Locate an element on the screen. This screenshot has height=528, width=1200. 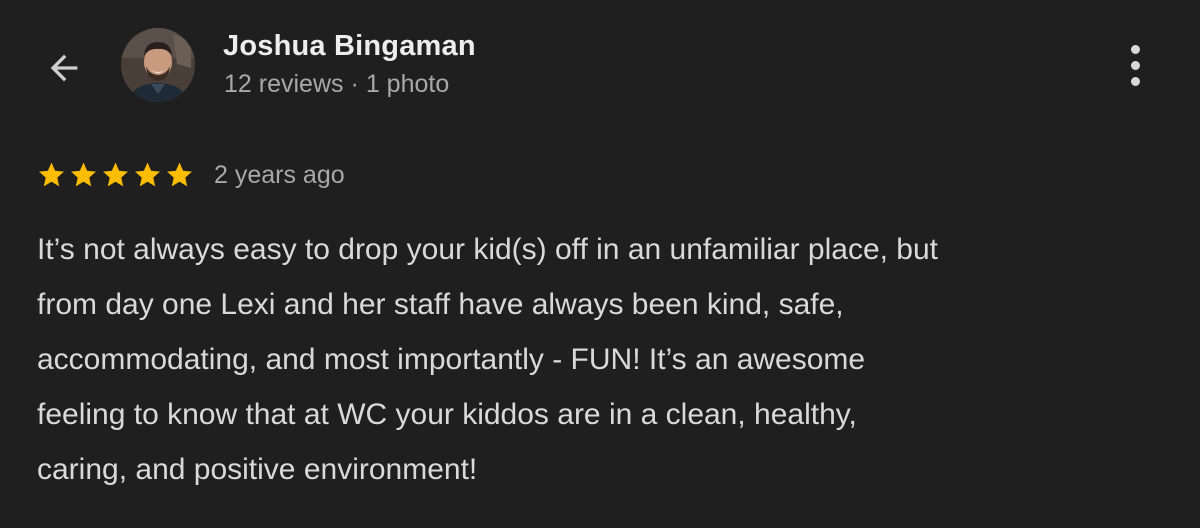
review-count: 12 reviews is located at coordinates (284, 84).